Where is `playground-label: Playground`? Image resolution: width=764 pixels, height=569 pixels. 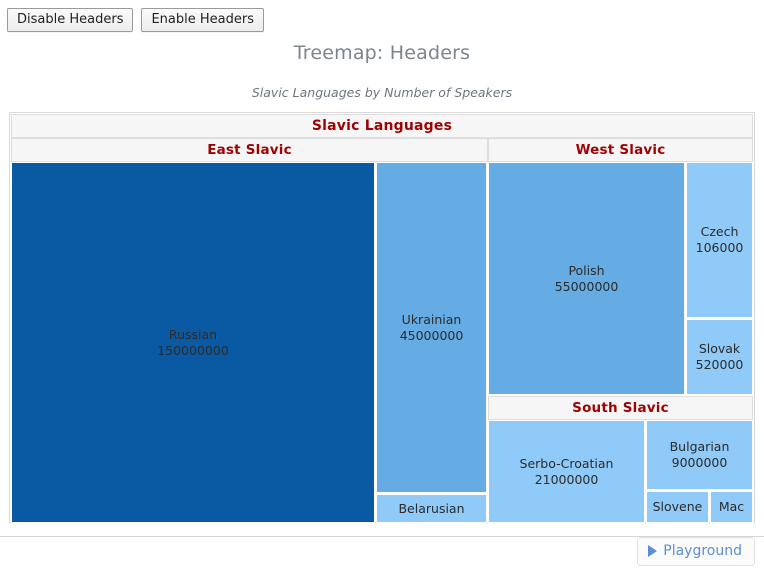
playground-label: Playground is located at coordinates (702, 551).